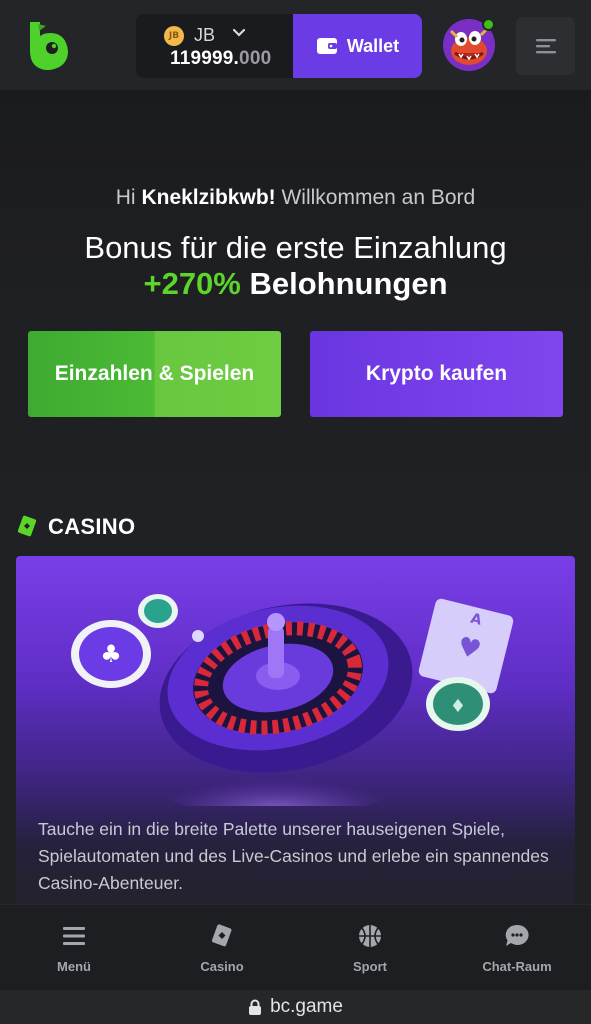 Image resolution: width=591 pixels, height=1024 pixels. What do you see at coordinates (222, 948) in the screenshot?
I see `nav-casino: Casino` at bounding box center [222, 948].